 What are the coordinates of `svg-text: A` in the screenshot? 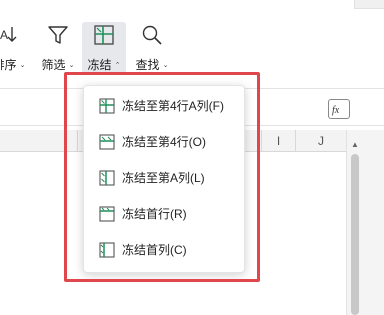 It's located at (4, 35).